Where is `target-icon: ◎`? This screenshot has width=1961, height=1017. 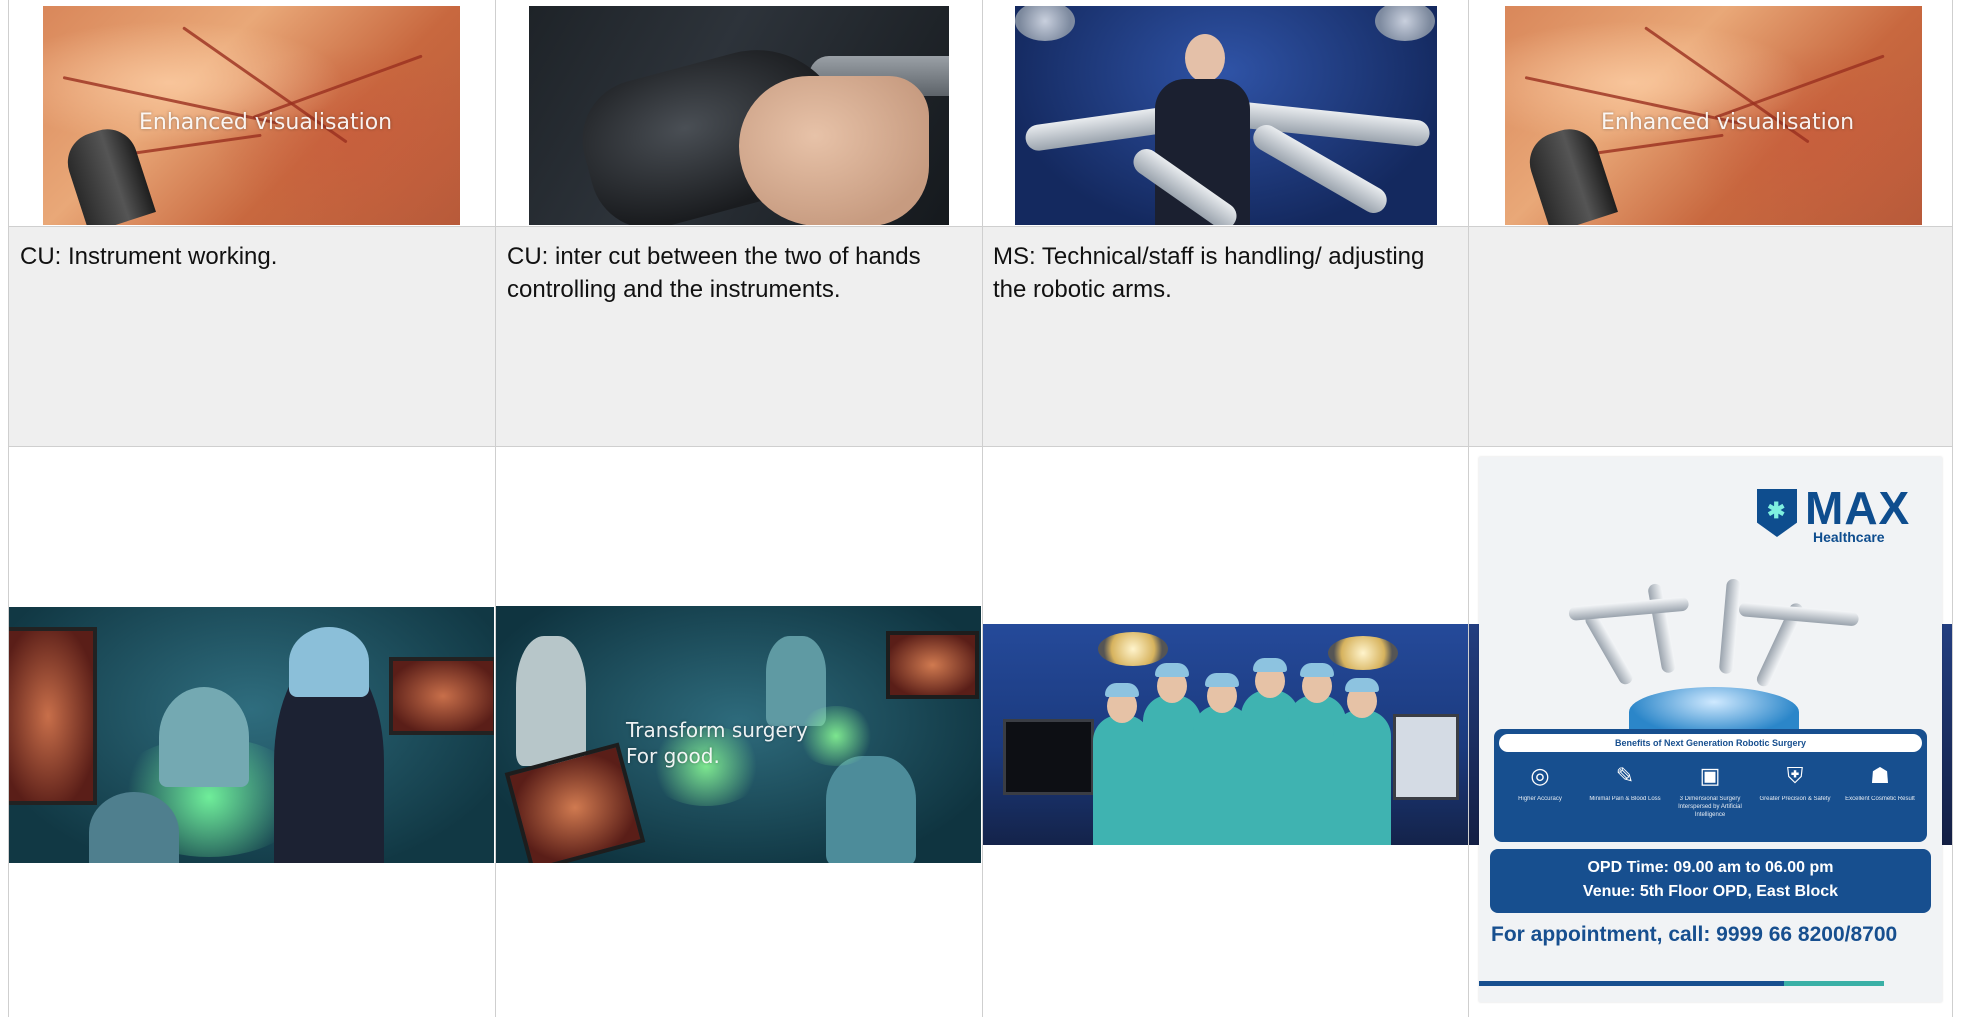
target-icon: ◎ is located at coordinates (1540, 775).